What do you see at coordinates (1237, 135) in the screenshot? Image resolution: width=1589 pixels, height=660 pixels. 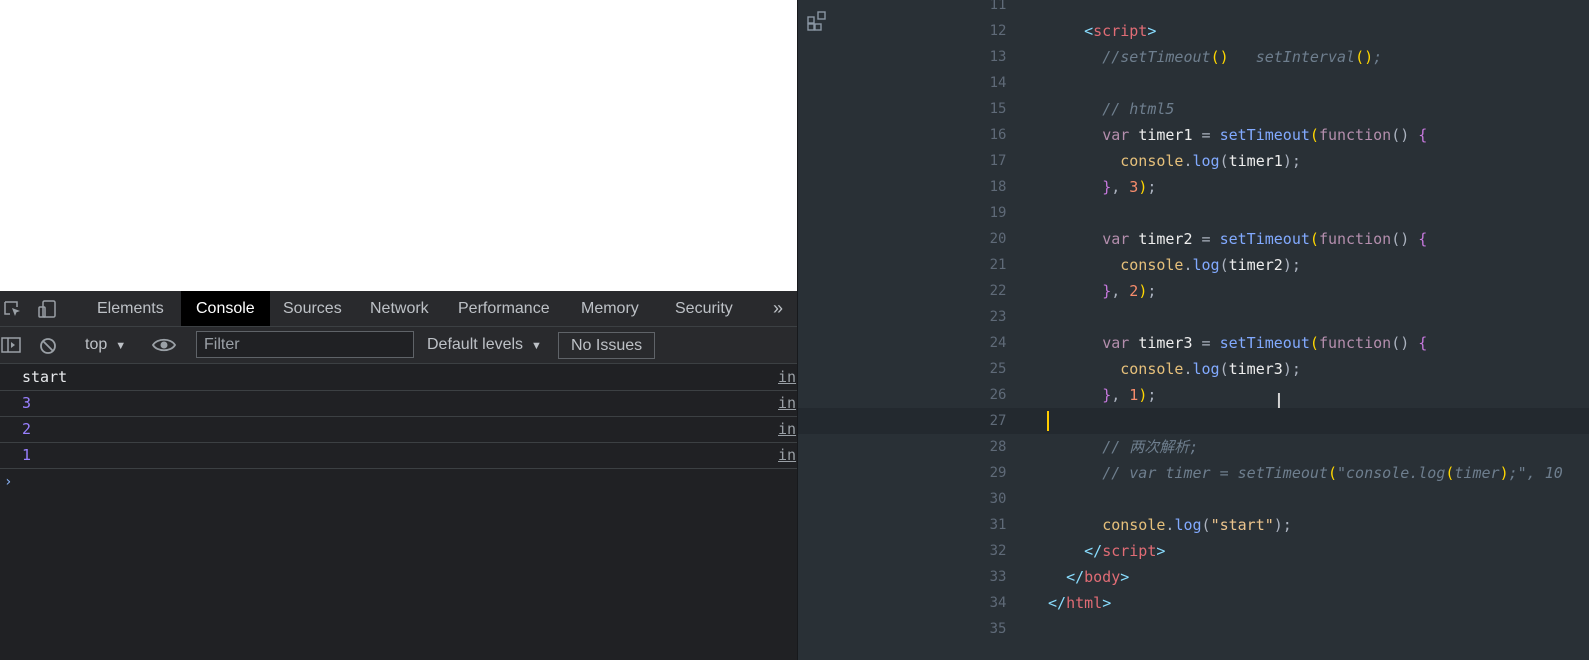 I see `code-text: var timer1 = setTimeout(function() {` at bounding box center [1237, 135].